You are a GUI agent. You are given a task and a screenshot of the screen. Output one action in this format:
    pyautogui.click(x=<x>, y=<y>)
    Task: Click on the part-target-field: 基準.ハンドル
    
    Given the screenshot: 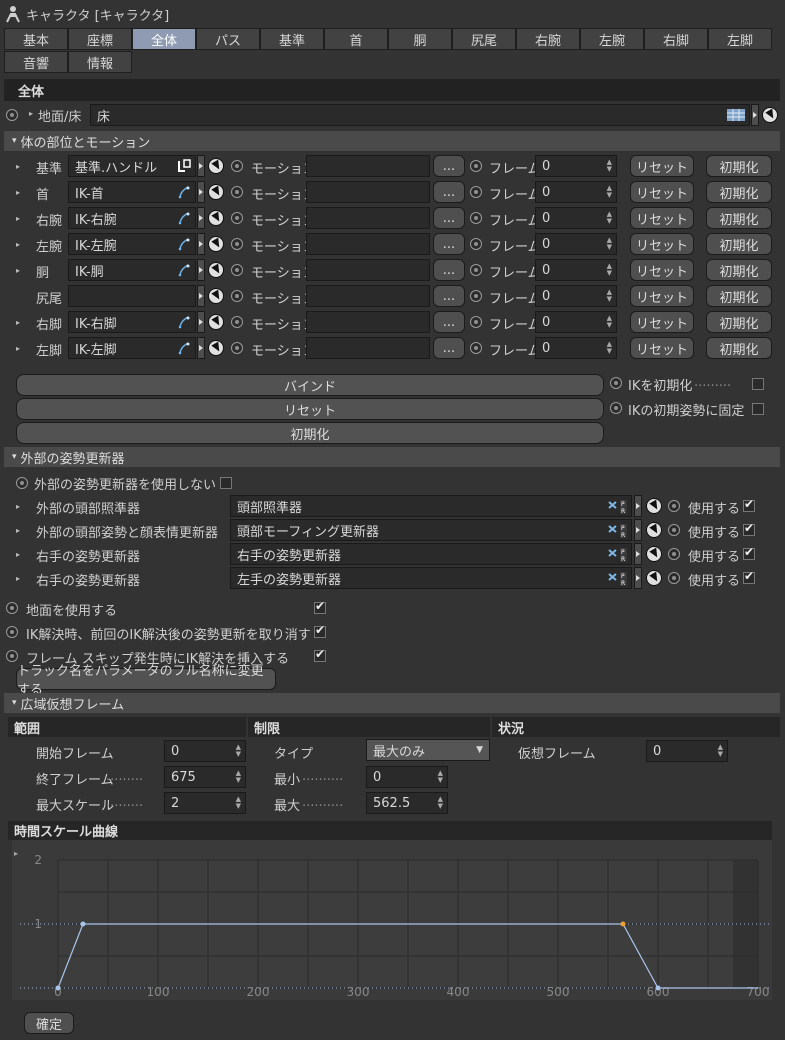 What is the action you would take?
    pyautogui.click(x=132, y=166)
    